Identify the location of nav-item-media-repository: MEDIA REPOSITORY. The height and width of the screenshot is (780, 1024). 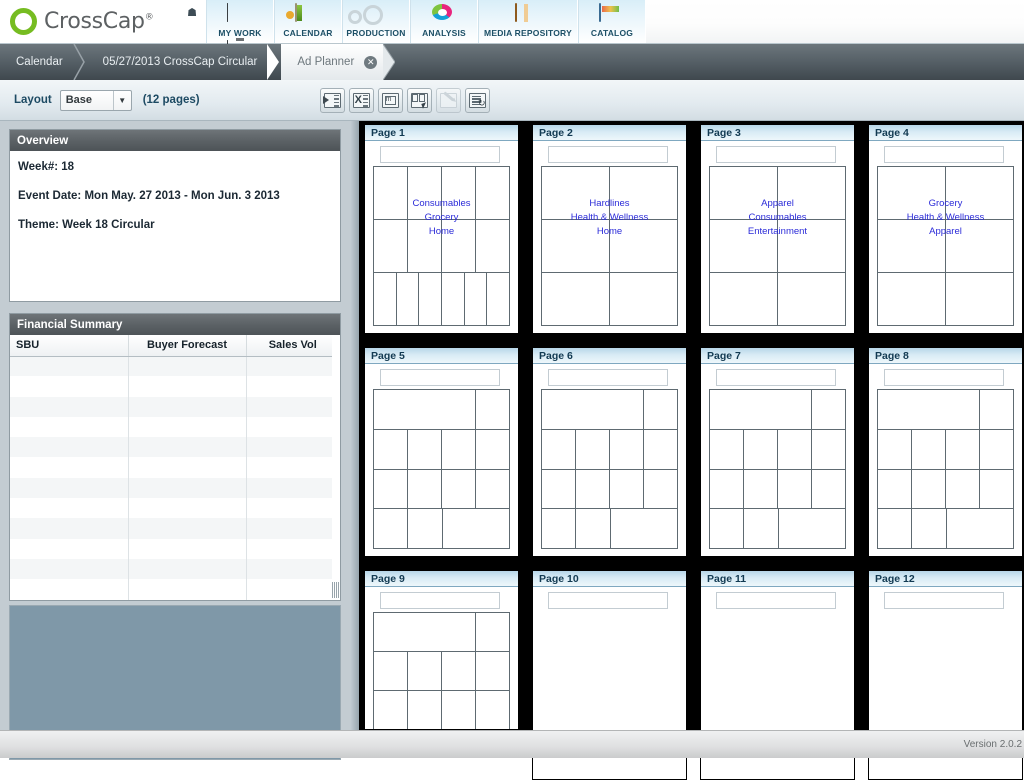
(528, 21).